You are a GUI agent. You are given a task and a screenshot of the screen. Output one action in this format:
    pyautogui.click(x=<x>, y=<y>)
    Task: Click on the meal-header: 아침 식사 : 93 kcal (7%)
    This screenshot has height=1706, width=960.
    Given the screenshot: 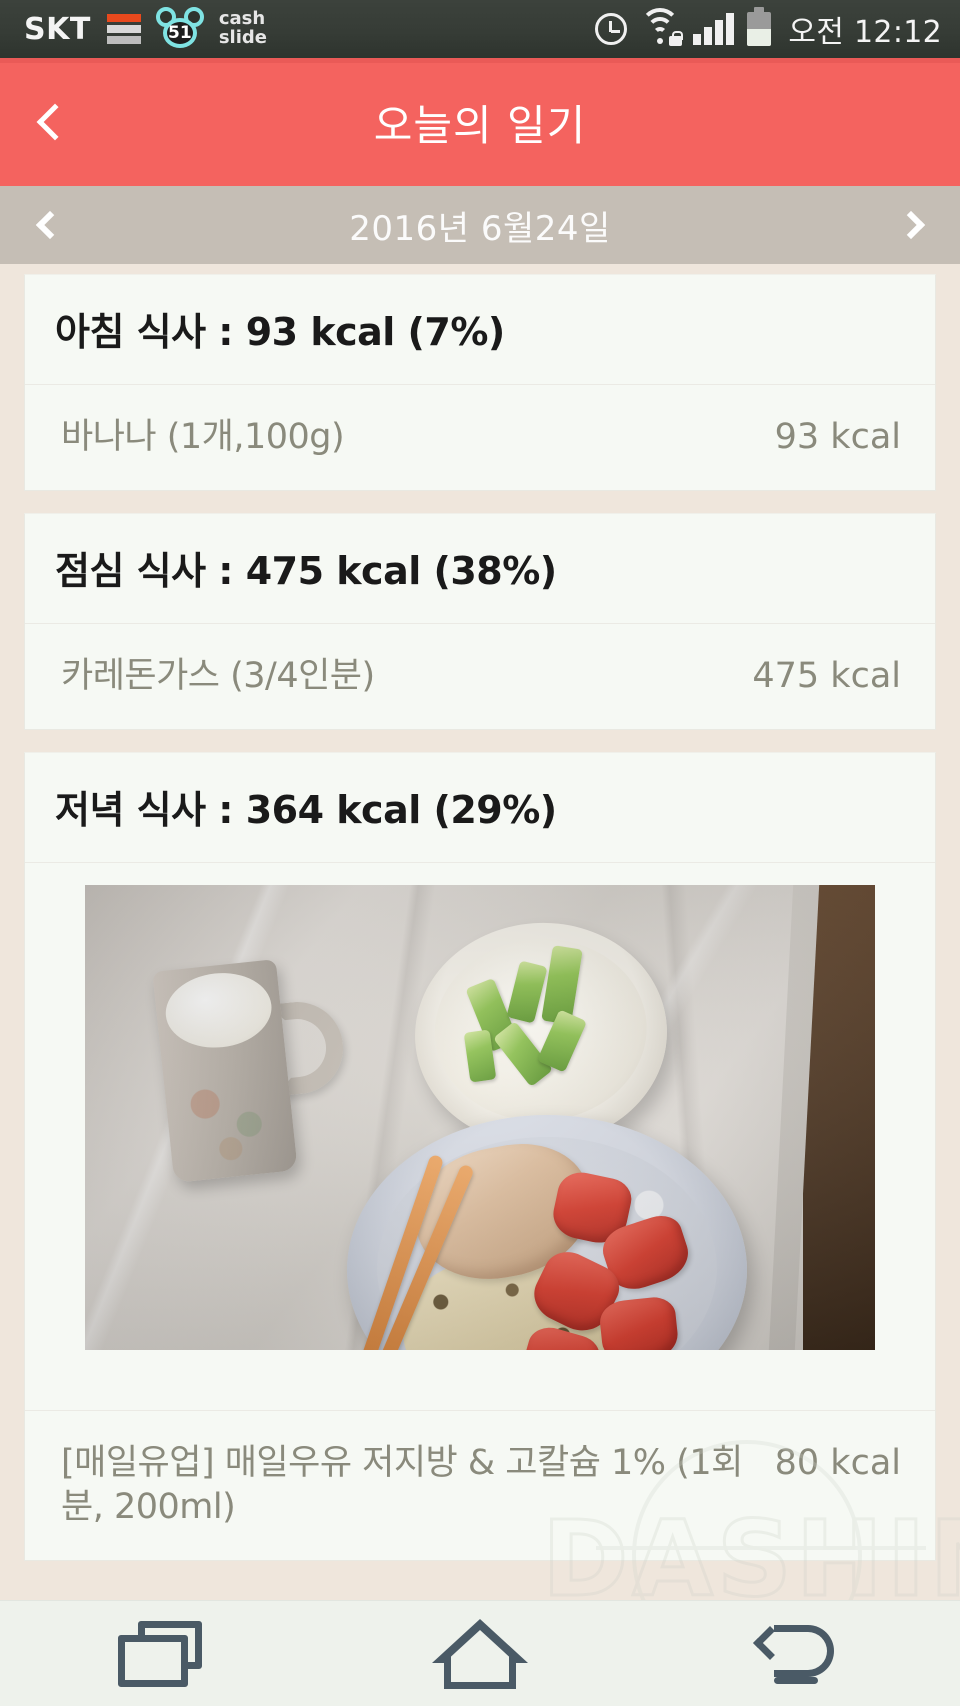 What is the action you would take?
    pyautogui.click(x=480, y=330)
    